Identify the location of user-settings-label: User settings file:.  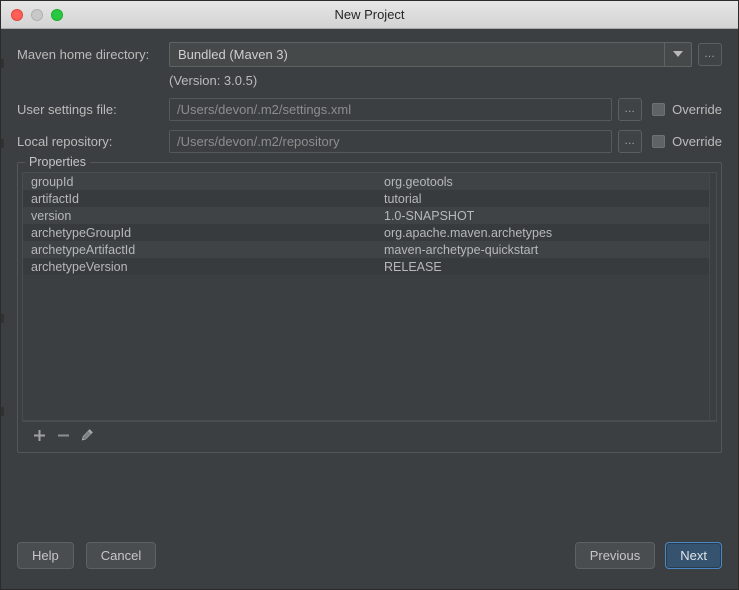
(67, 109).